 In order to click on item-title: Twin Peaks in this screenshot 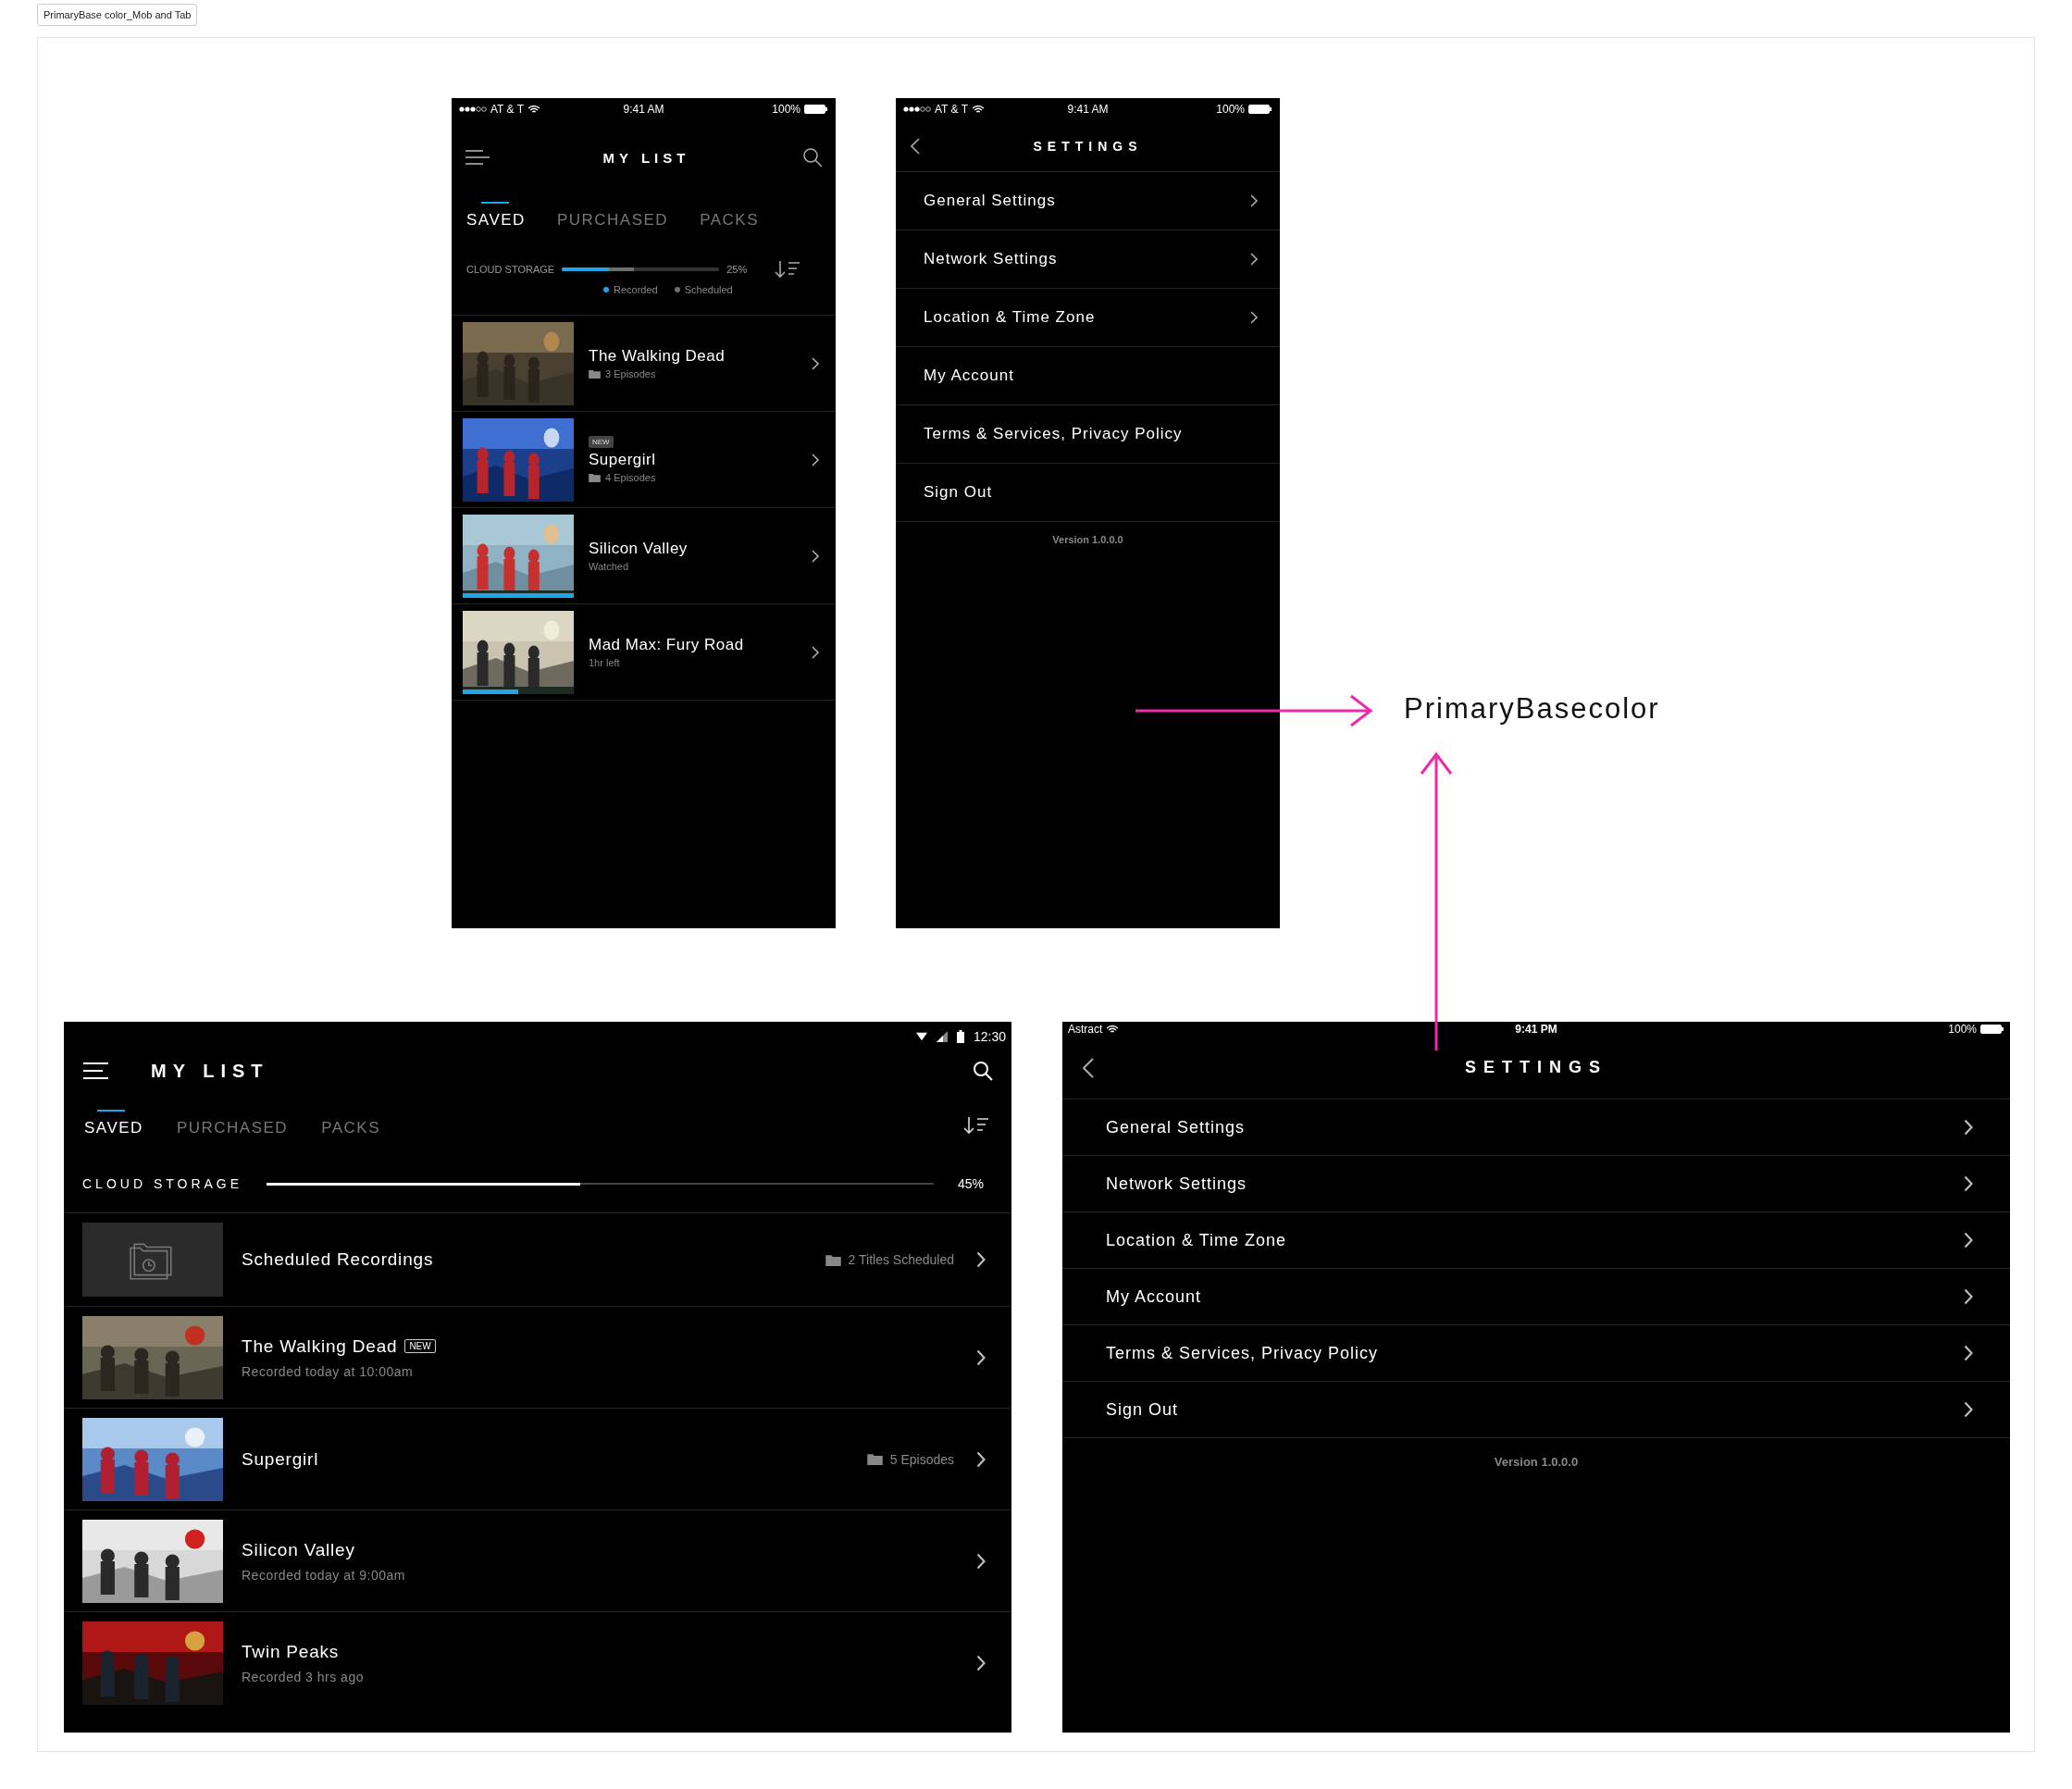, I will do `click(291, 1652)`.